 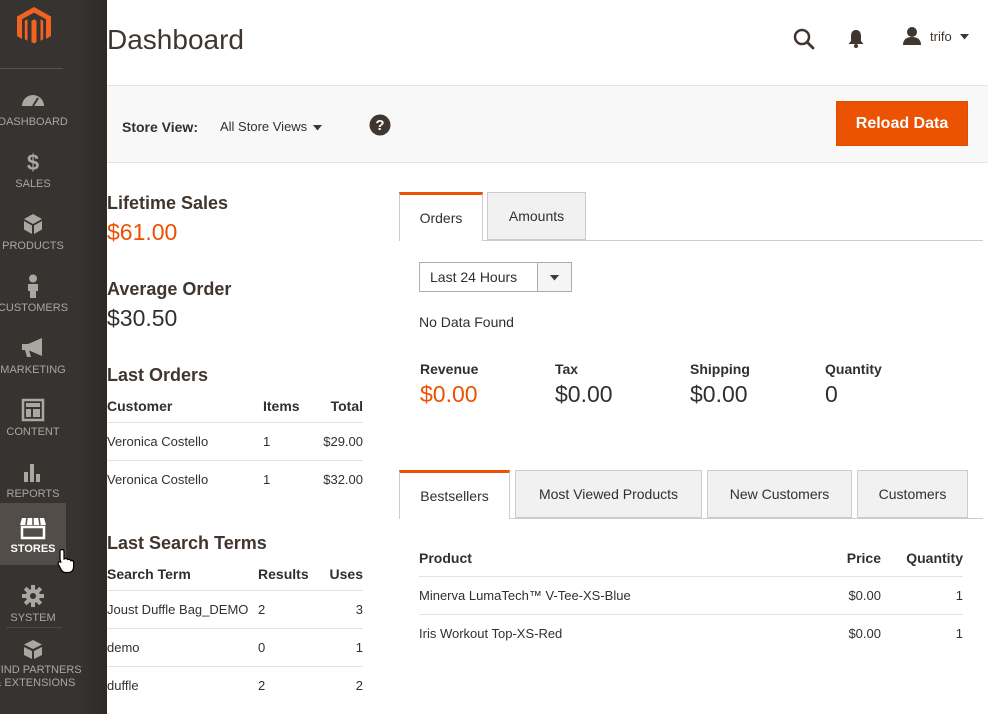 What do you see at coordinates (33, 101) in the screenshot?
I see `dashboard-icon` at bounding box center [33, 101].